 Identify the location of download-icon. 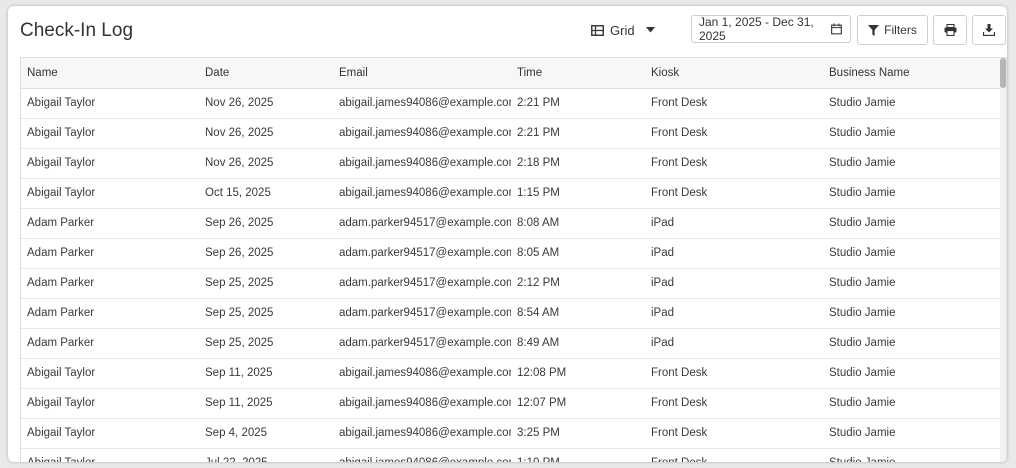
(989, 30).